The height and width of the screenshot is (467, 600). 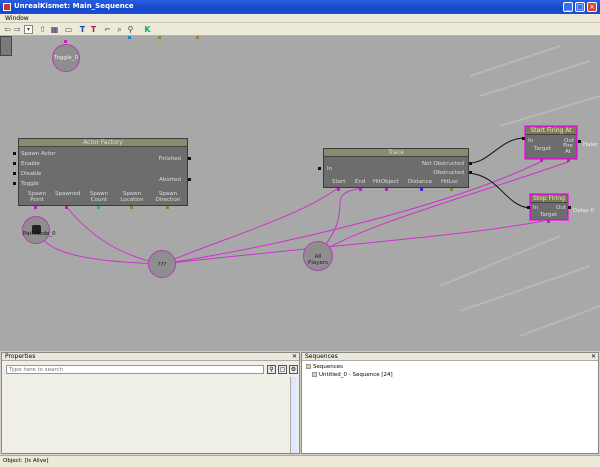 What do you see at coordinates (150, 357) in the screenshot?
I see `properties-header: Properties ✕` at bounding box center [150, 357].